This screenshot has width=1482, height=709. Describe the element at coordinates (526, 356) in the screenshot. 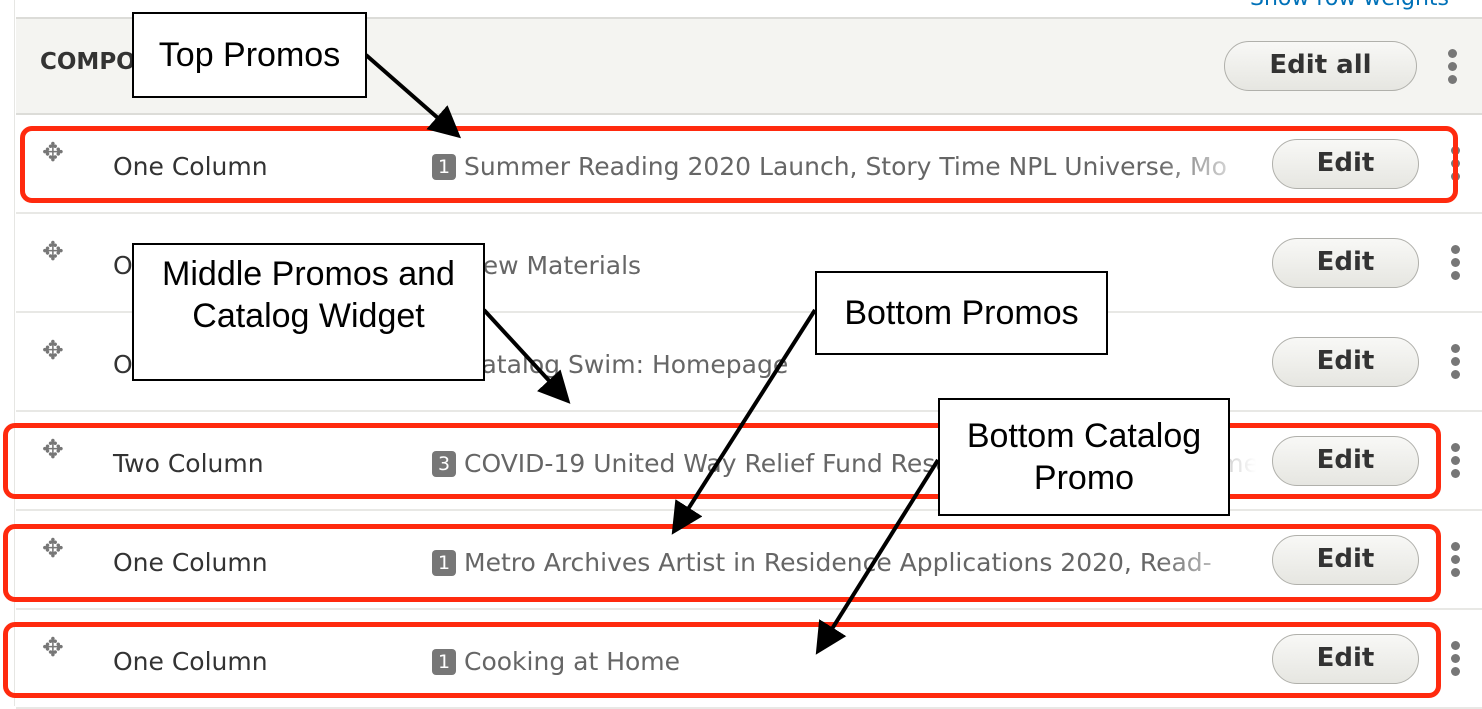

I see `arrow-middle-promos` at that location.